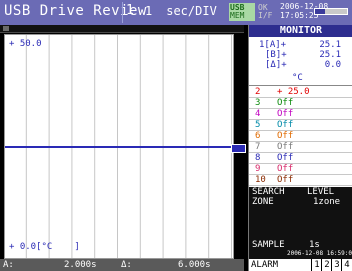  I want to click on channel-number: 10, so click(260, 180).